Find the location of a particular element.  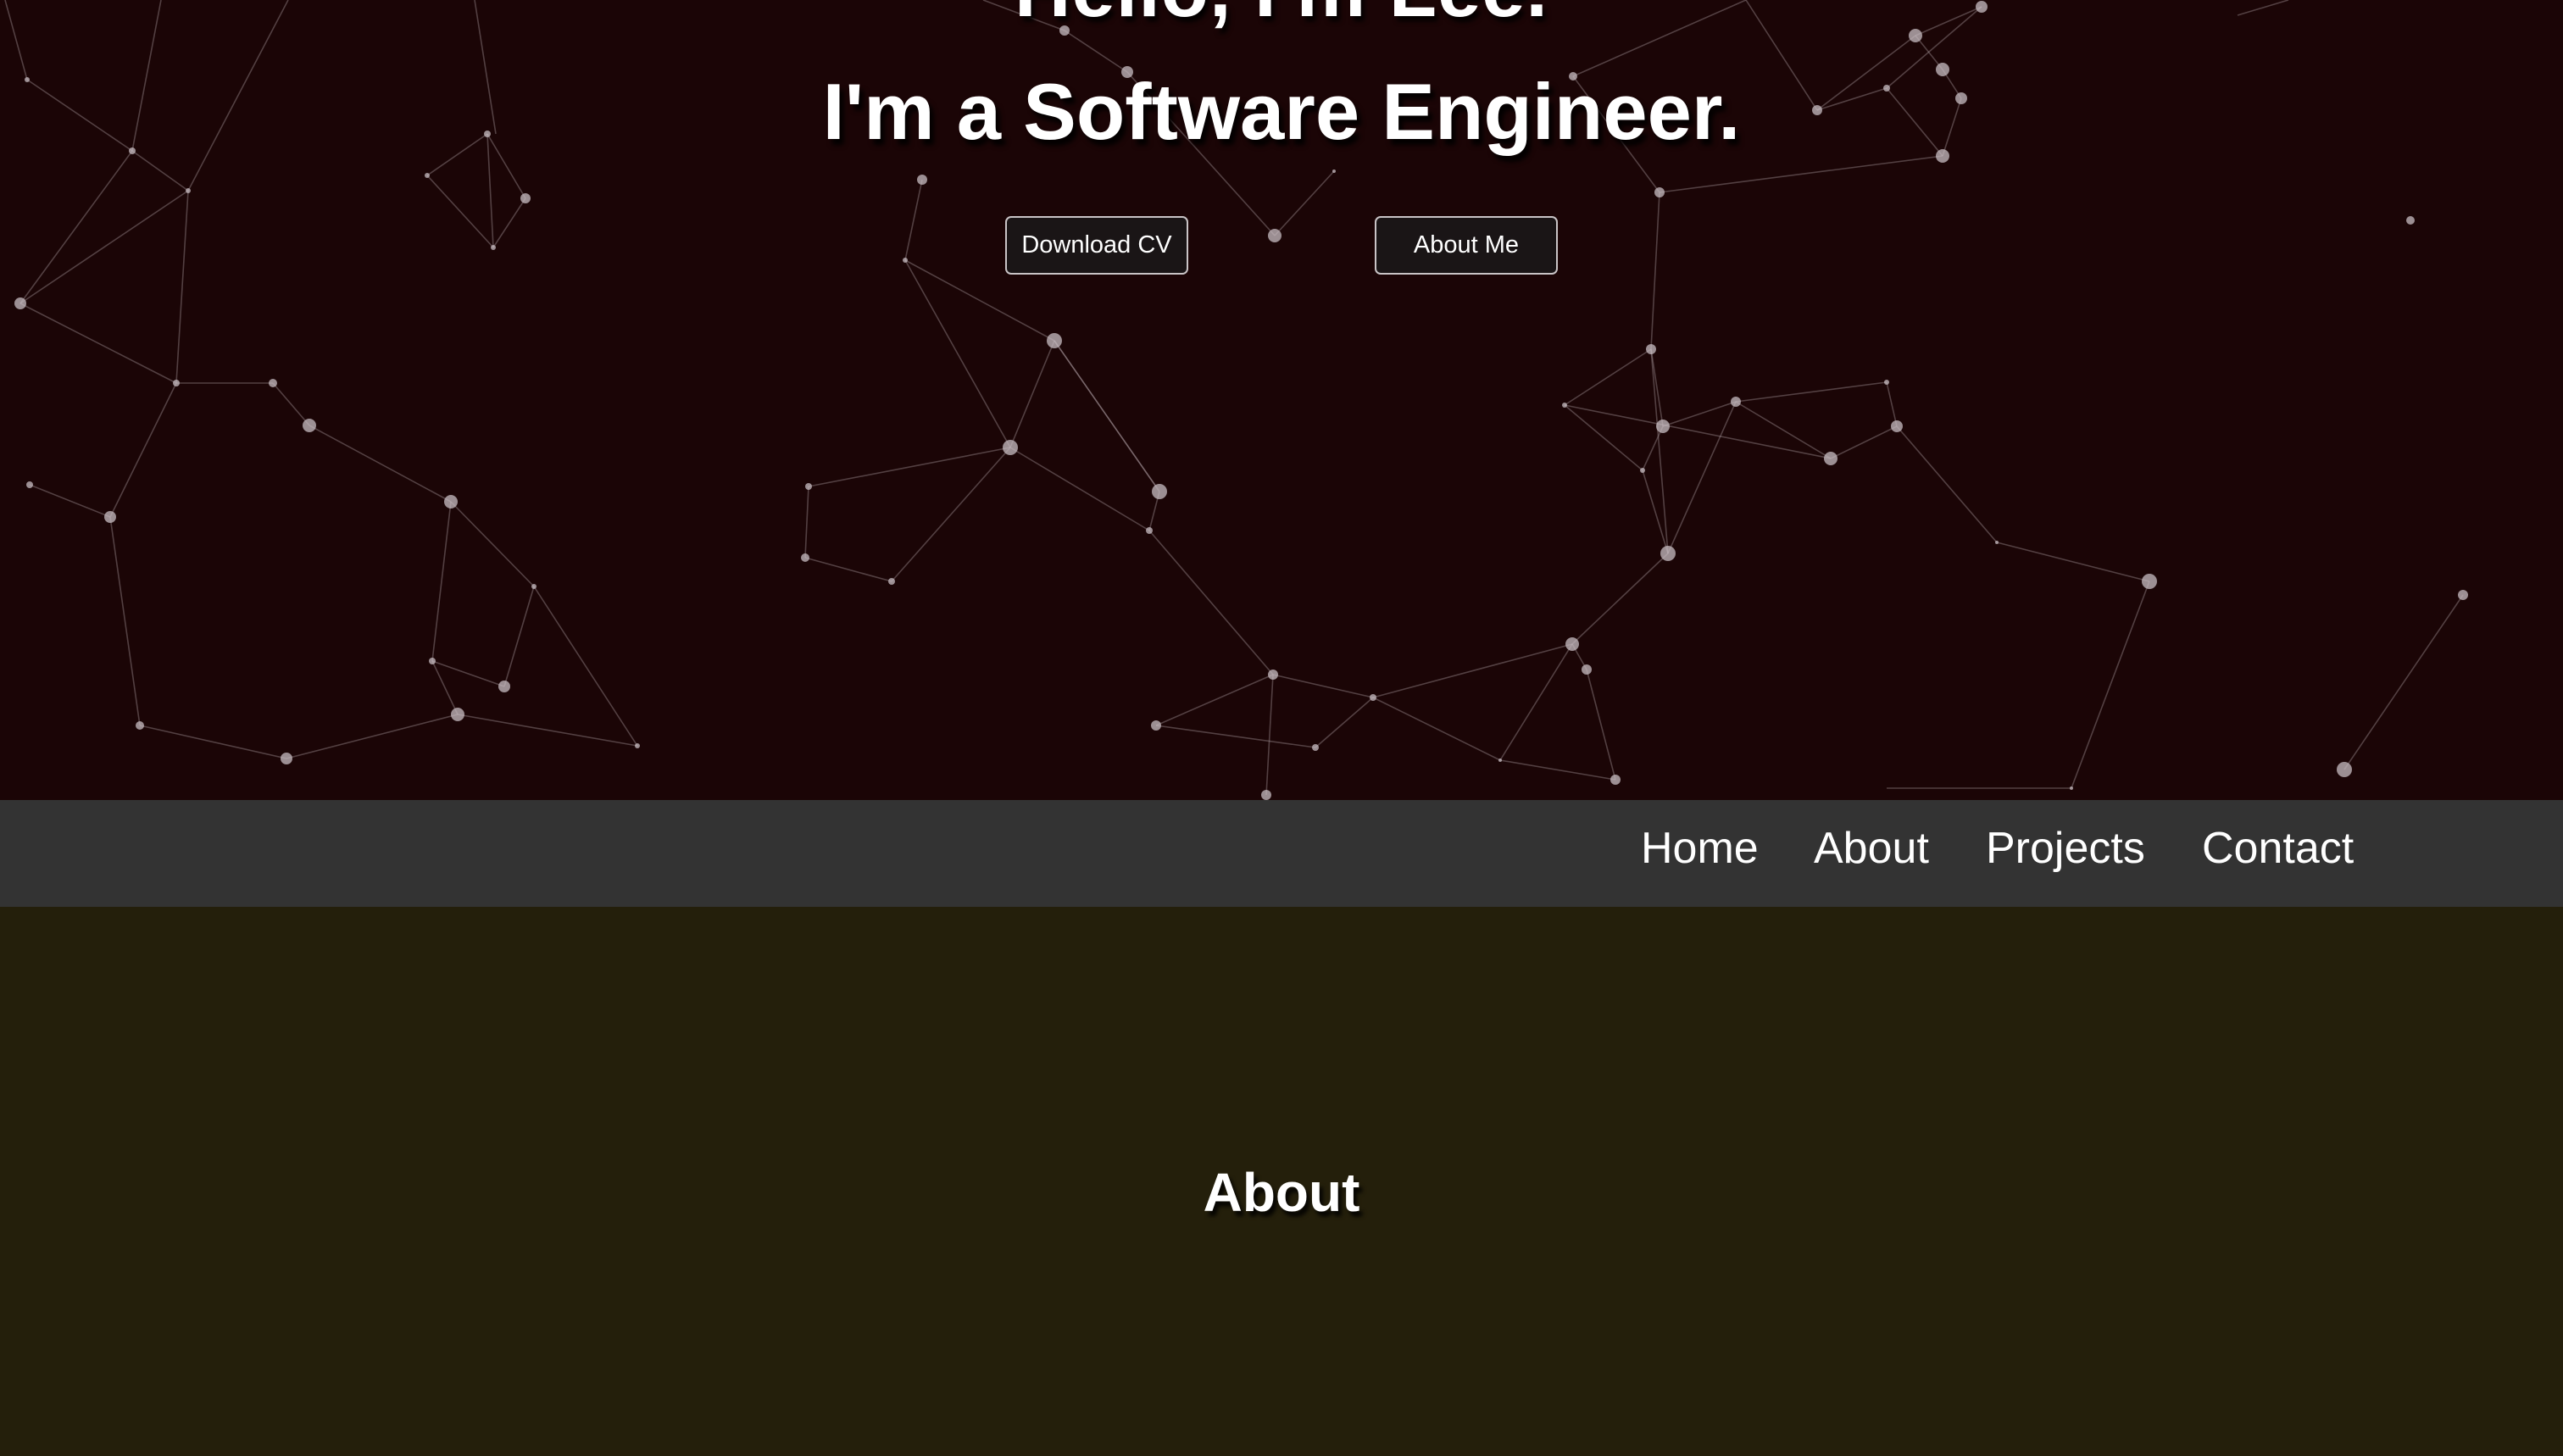

download-cv-button: Download CV is located at coordinates (1096, 245).